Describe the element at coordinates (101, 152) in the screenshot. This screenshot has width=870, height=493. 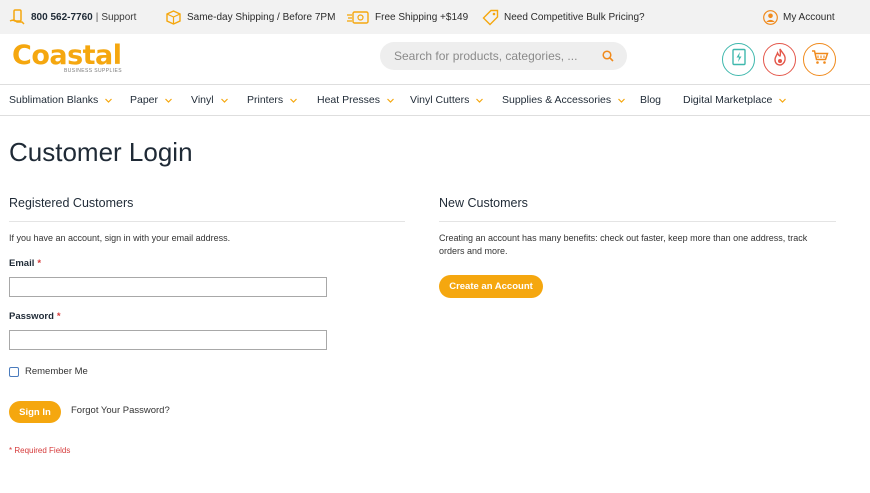
I see `page-title: Customer Login` at that location.